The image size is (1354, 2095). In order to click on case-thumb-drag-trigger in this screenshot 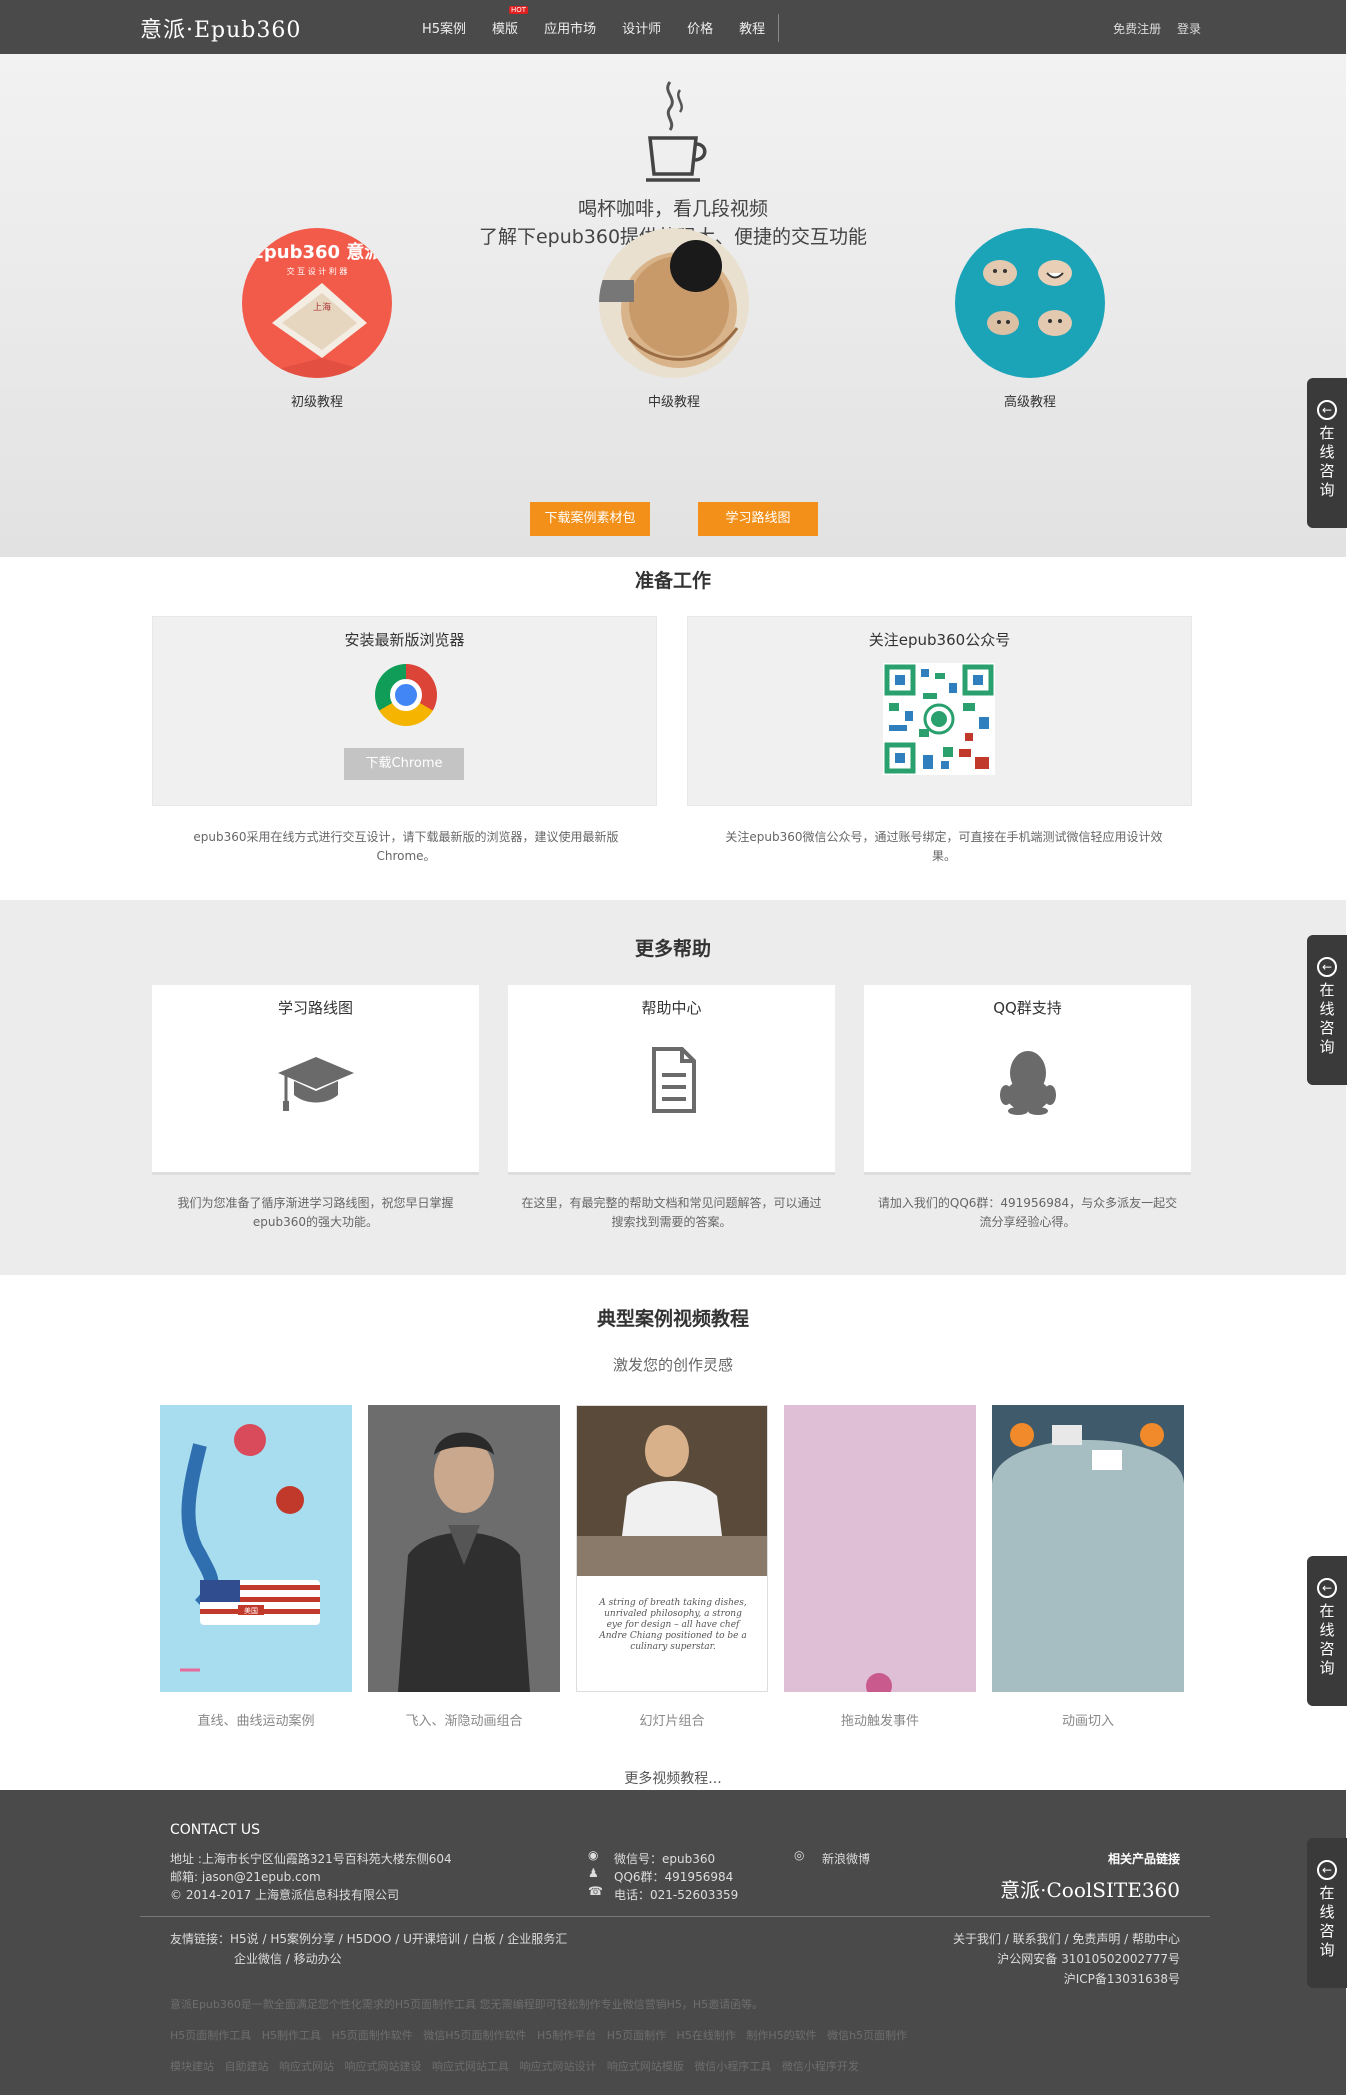, I will do `click(880, 1548)`.